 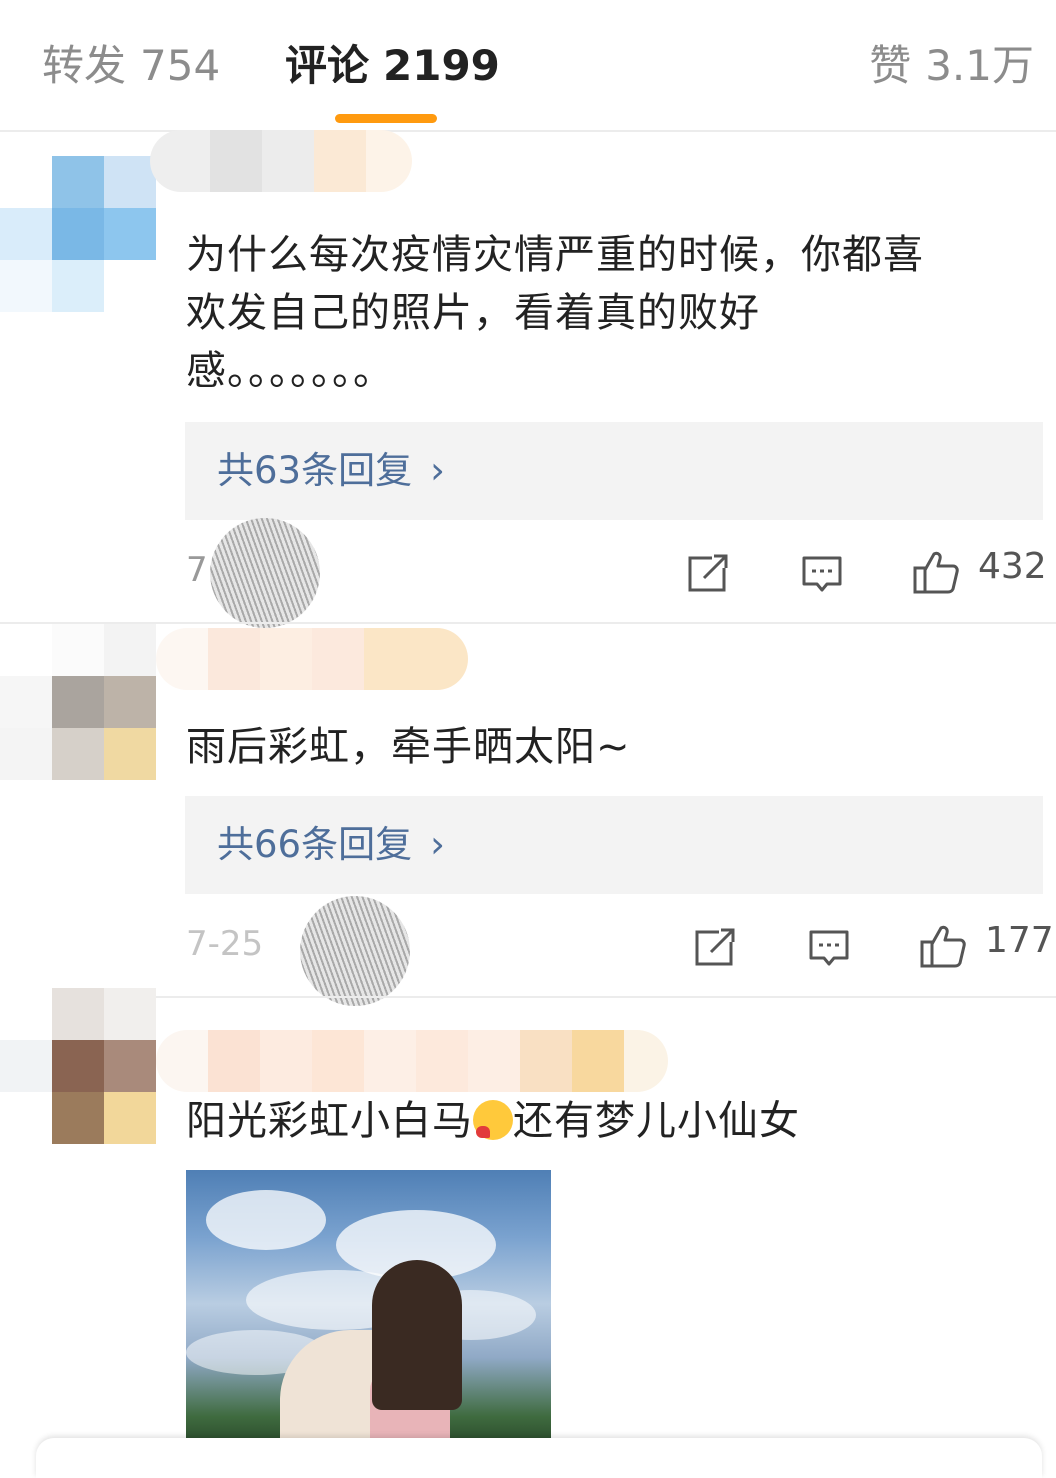 I want to click on tab-likes: 赞 3.1万, so click(x=951, y=66).